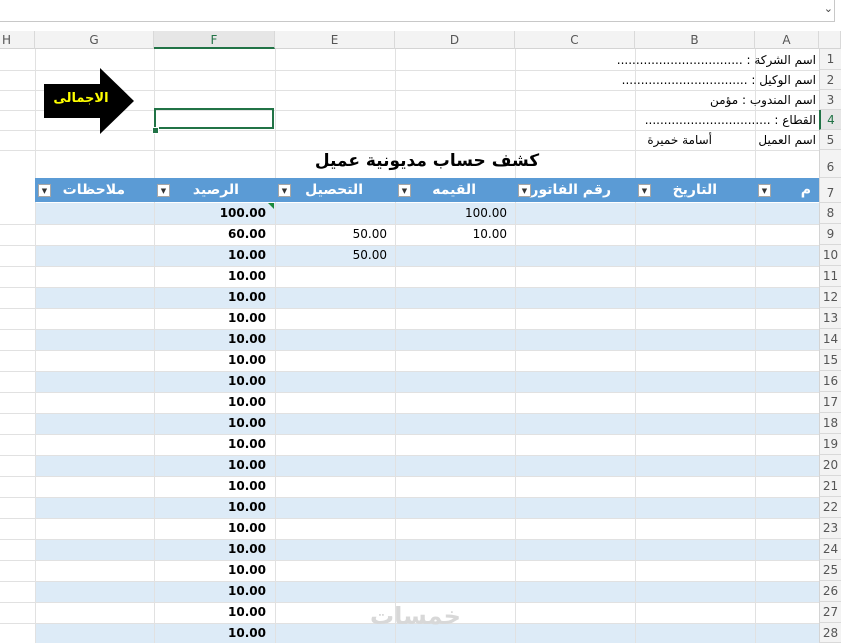  I want to click on row-header: 21, so click(830, 486).